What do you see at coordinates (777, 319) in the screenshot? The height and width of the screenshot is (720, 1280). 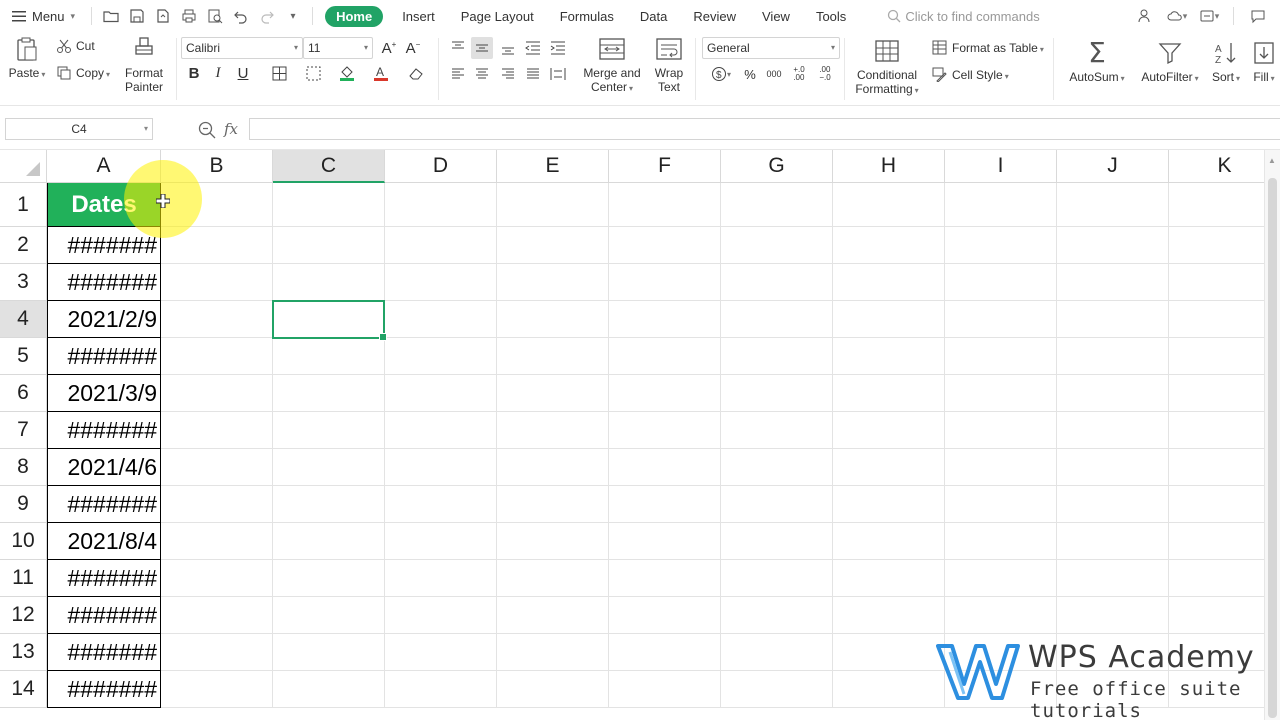 I see `cell-g4` at bounding box center [777, 319].